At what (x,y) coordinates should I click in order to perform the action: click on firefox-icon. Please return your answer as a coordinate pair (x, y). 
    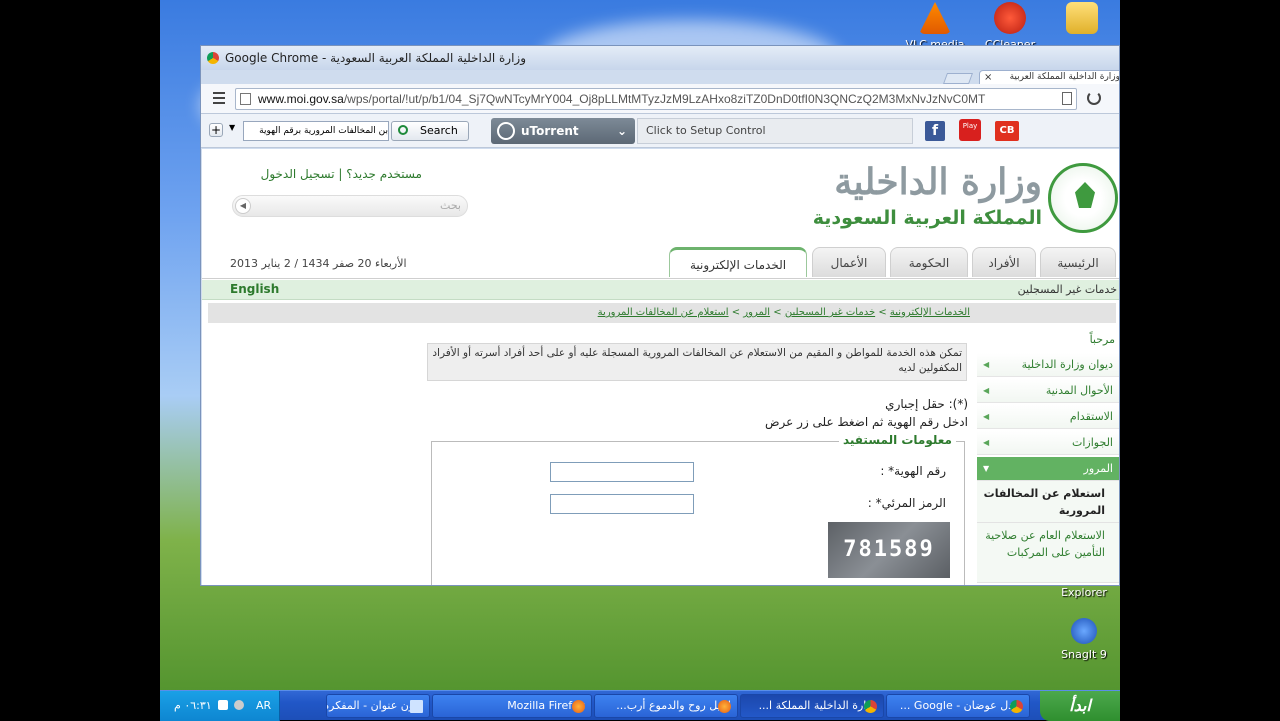
    Looking at the image, I should click on (724, 706).